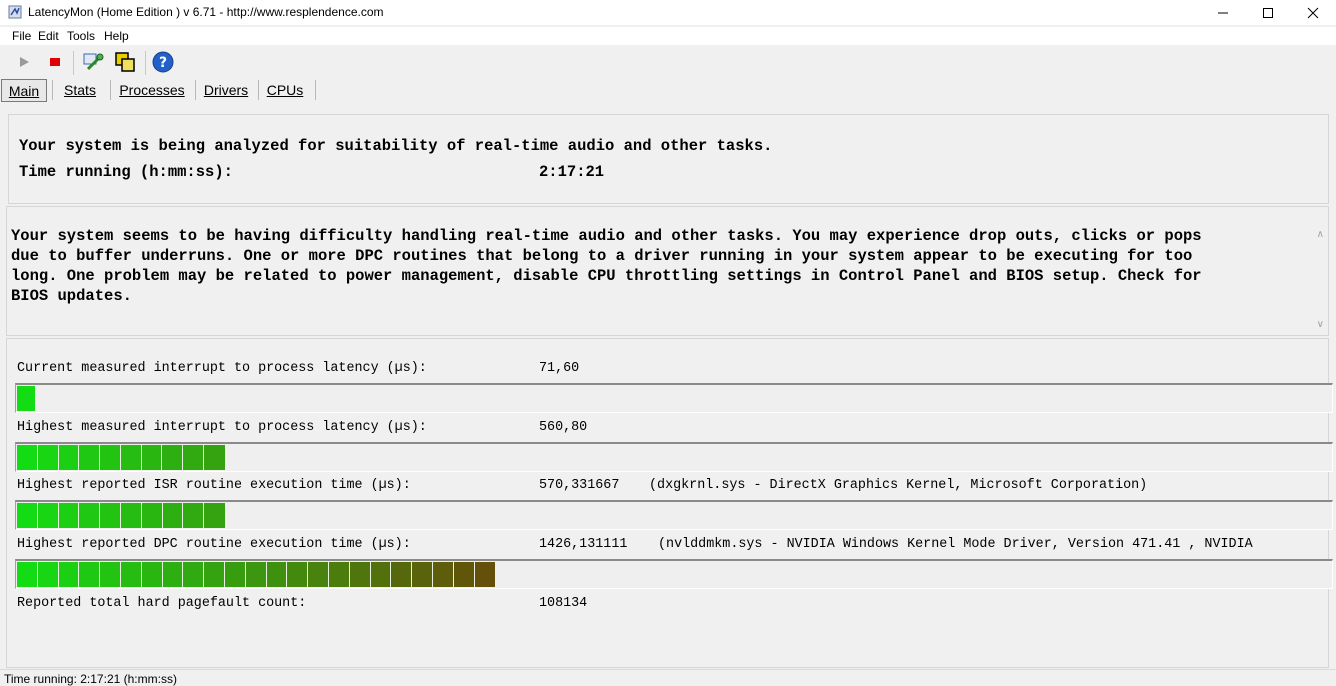 Image resolution: width=1336 pixels, height=686 pixels. I want to click on menu-file: File, so click(21, 36).